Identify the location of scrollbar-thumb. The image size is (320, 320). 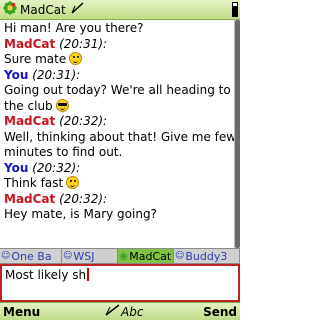
(237, 134).